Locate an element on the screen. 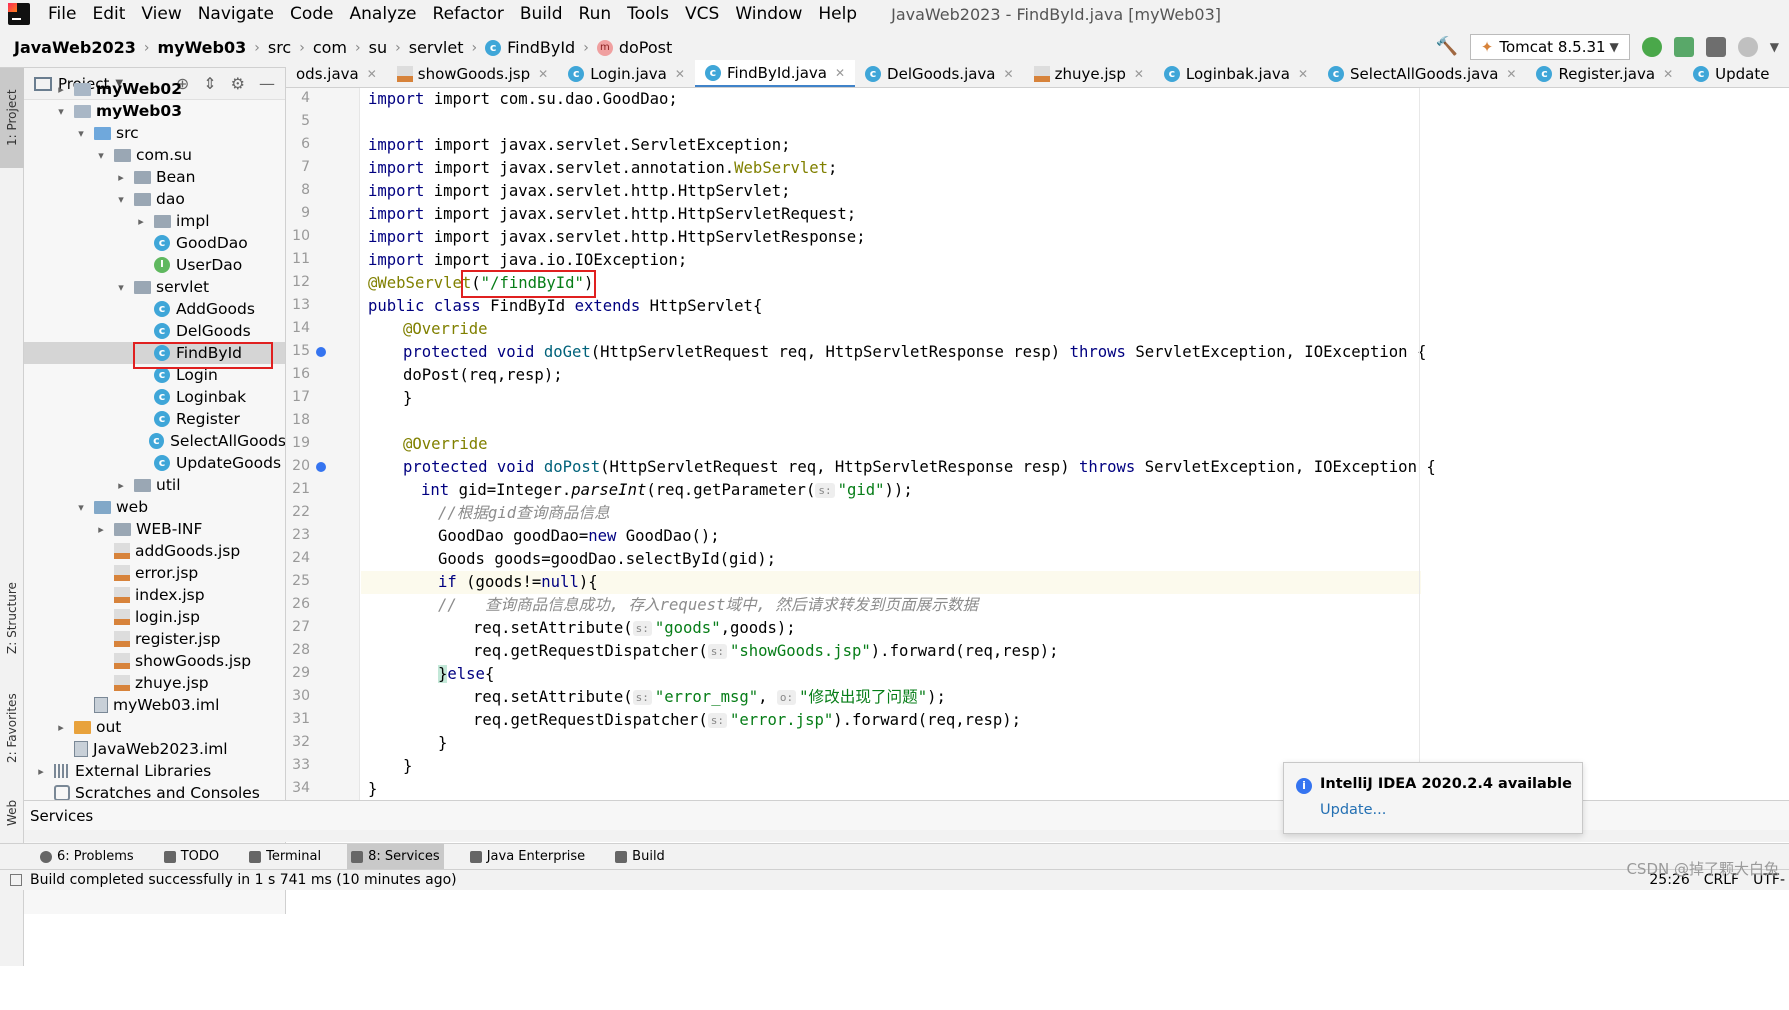 The height and width of the screenshot is (1010, 1789). tree-item: c GoodDao is located at coordinates (154, 243).